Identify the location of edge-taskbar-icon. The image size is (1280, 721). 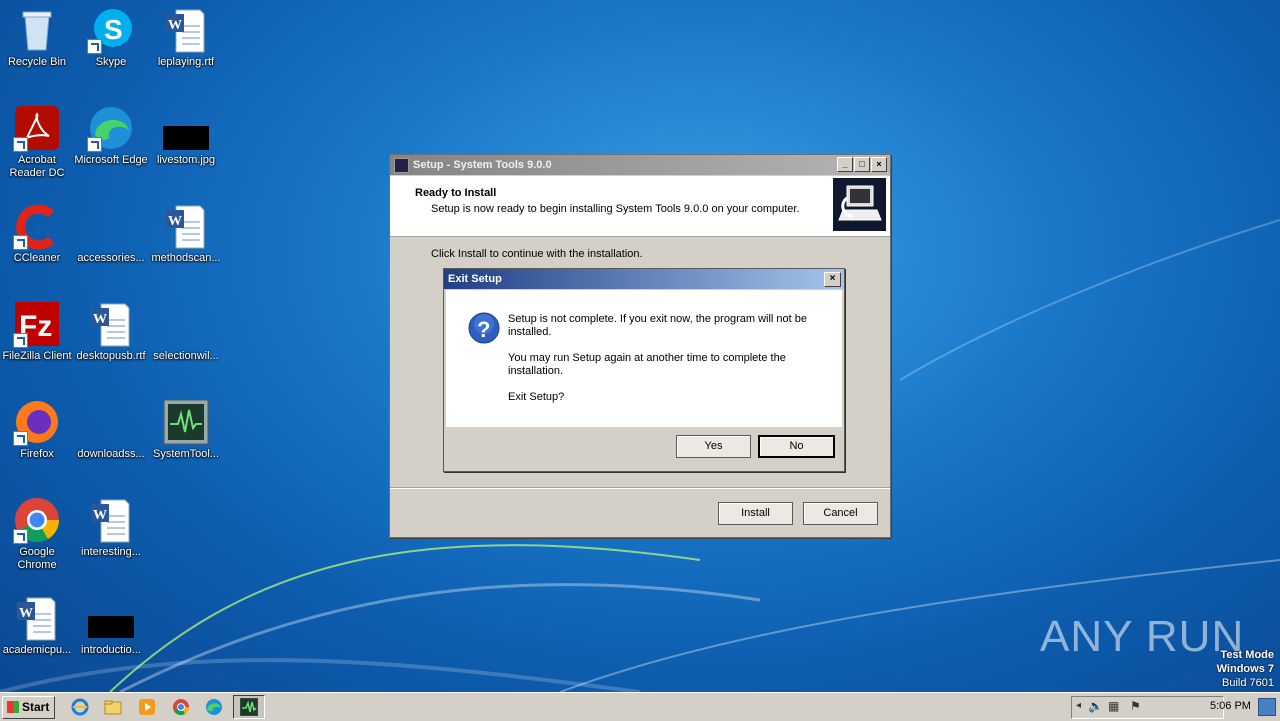
(214, 707).